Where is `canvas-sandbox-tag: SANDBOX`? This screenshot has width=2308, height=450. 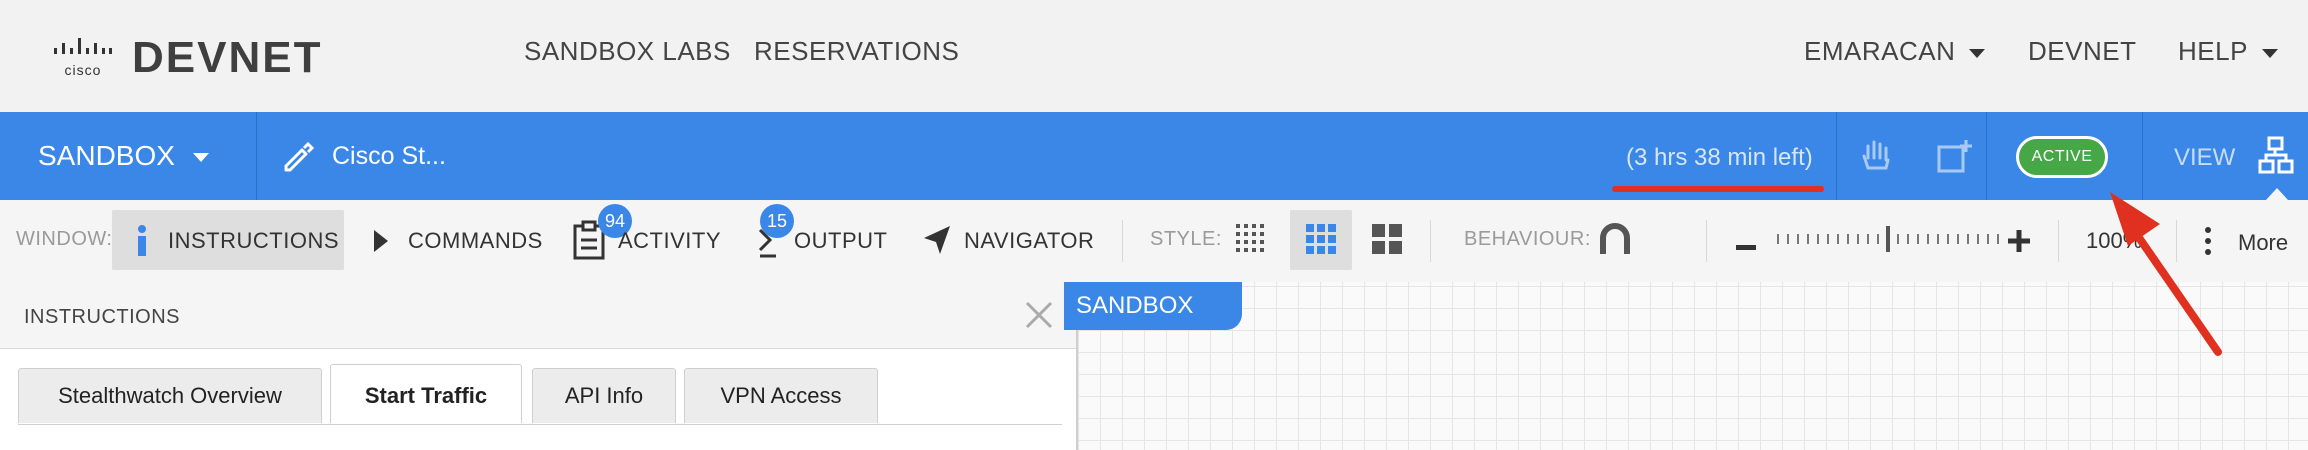
canvas-sandbox-tag: SANDBOX is located at coordinates (1153, 306).